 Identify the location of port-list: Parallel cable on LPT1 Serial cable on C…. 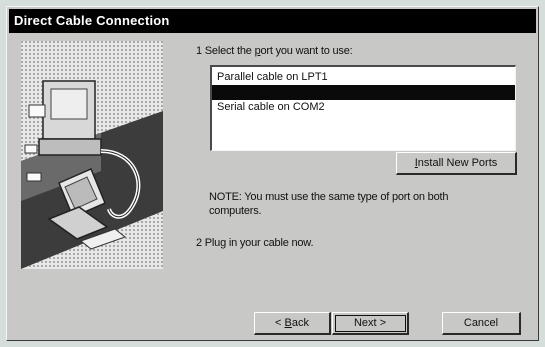
(363, 108).